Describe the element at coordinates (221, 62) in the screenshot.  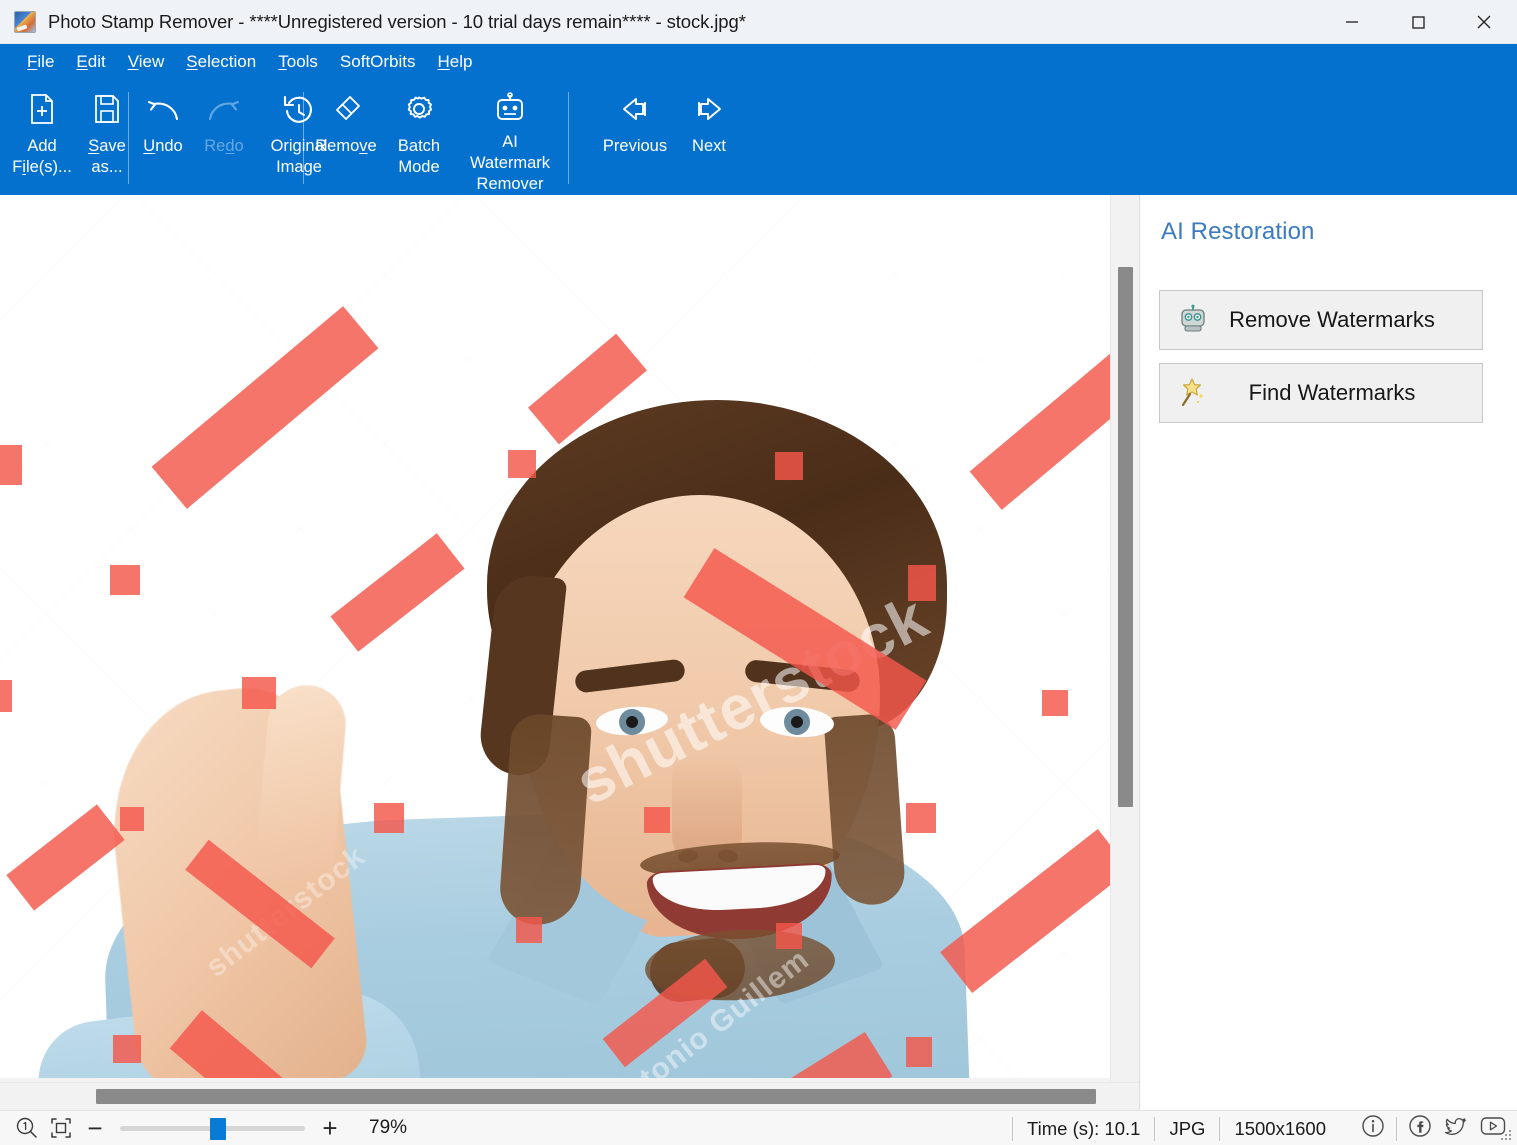
I see `menu-item-selection: Selection` at that location.